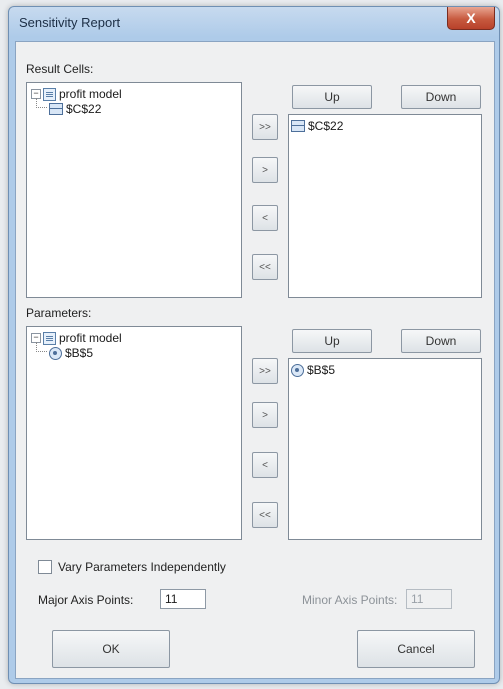 This screenshot has width=503, height=689. Describe the element at coordinates (265, 465) in the screenshot. I see `param-remove-button: <` at that location.